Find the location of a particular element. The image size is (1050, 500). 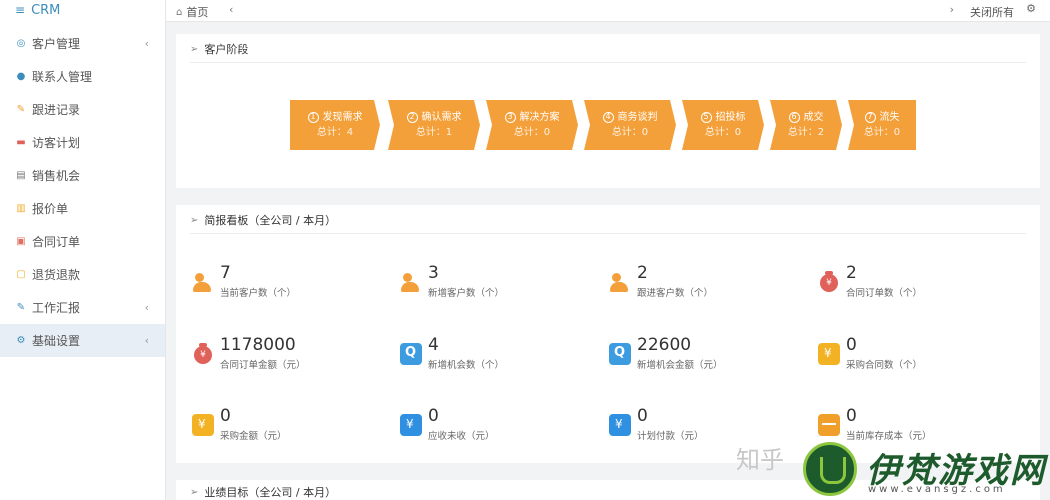

sidebar-item-settings: ⚙ 基础设置 ‹ is located at coordinates (82, 340).